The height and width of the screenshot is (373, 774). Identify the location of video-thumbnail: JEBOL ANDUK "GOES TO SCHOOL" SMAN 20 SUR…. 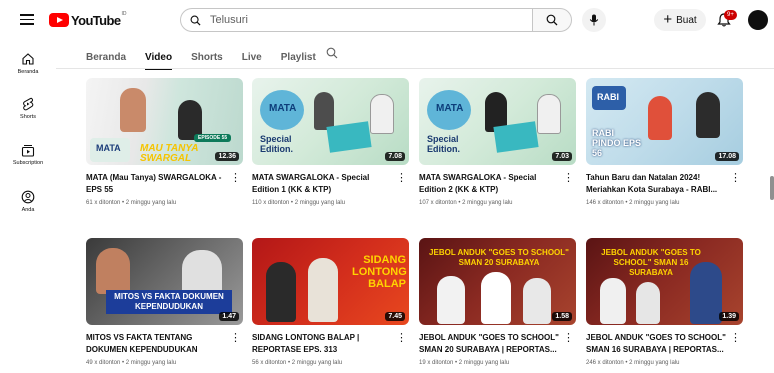
(497, 281).